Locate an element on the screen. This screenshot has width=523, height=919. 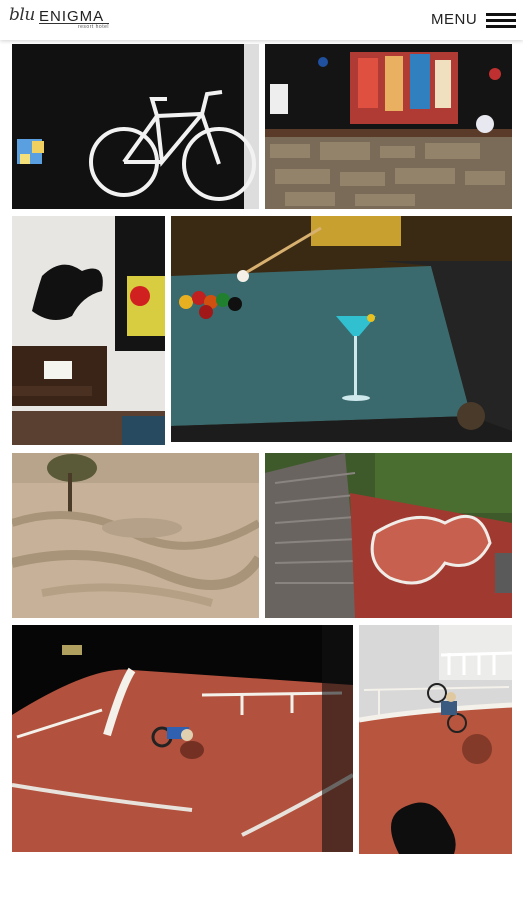
bmx-dirt-track-icon is located at coordinates (135, 535).